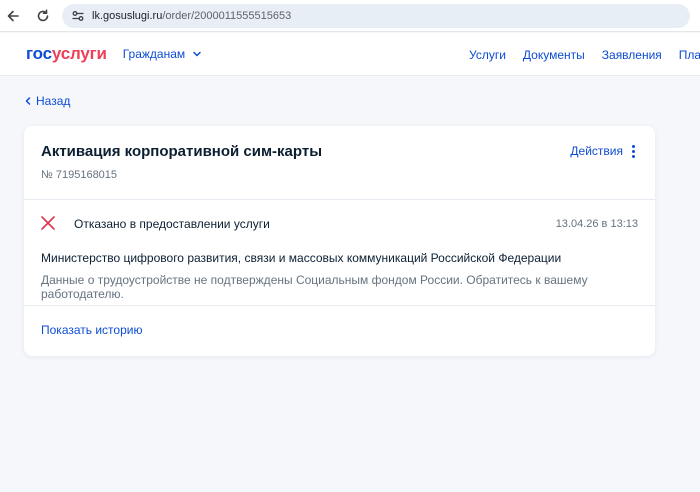 This screenshot has height=492, width=700. I want to click on status-text: Отказано в предоставлении услуги, so click(172, 224).